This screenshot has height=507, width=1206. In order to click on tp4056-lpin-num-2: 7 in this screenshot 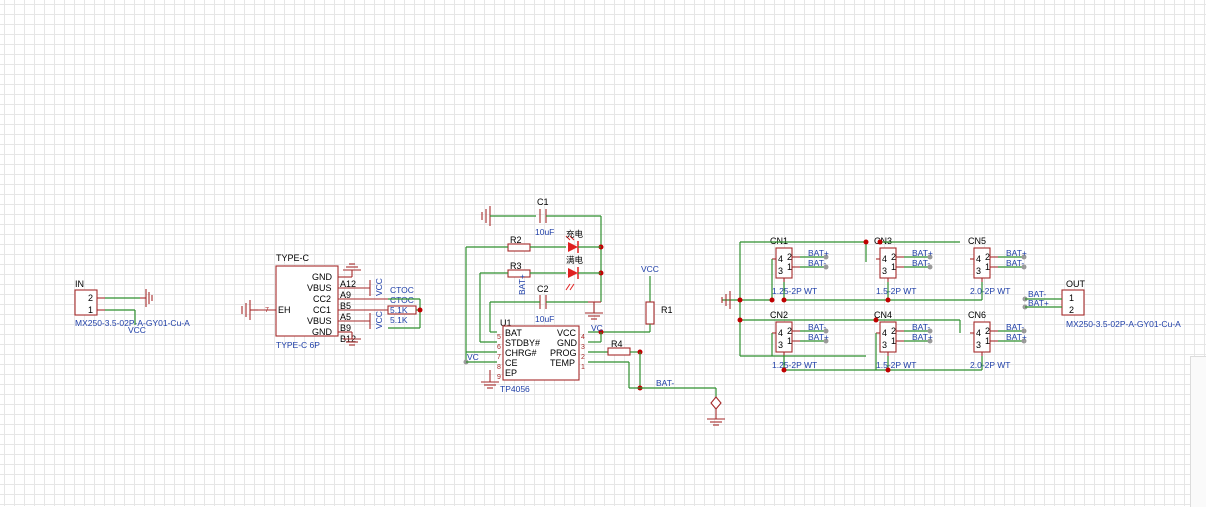, I will do `click(499, 357)`.